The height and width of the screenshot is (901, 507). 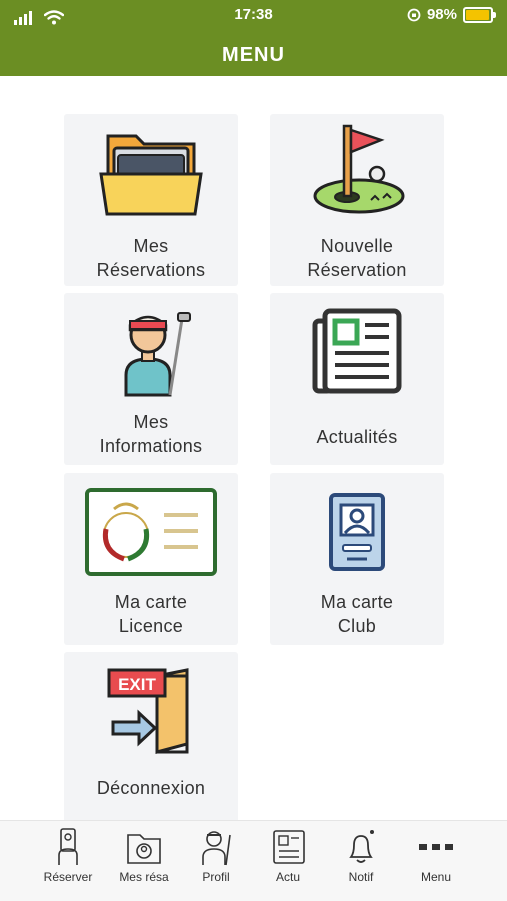 I want to click on golf-flag-icon, so click(x=359, y=169).